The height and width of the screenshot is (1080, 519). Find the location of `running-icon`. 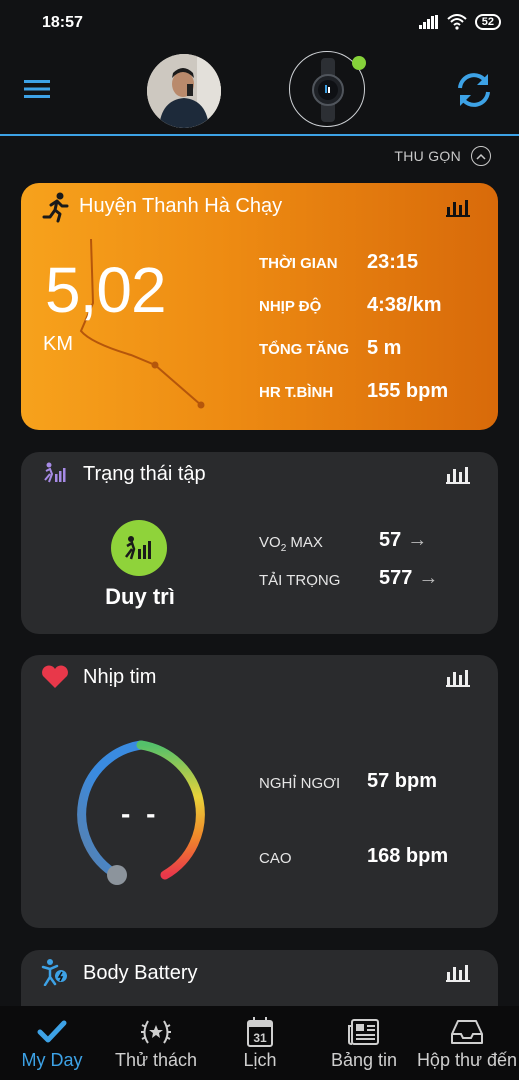

running-icon is located at coordinates (55, 207).